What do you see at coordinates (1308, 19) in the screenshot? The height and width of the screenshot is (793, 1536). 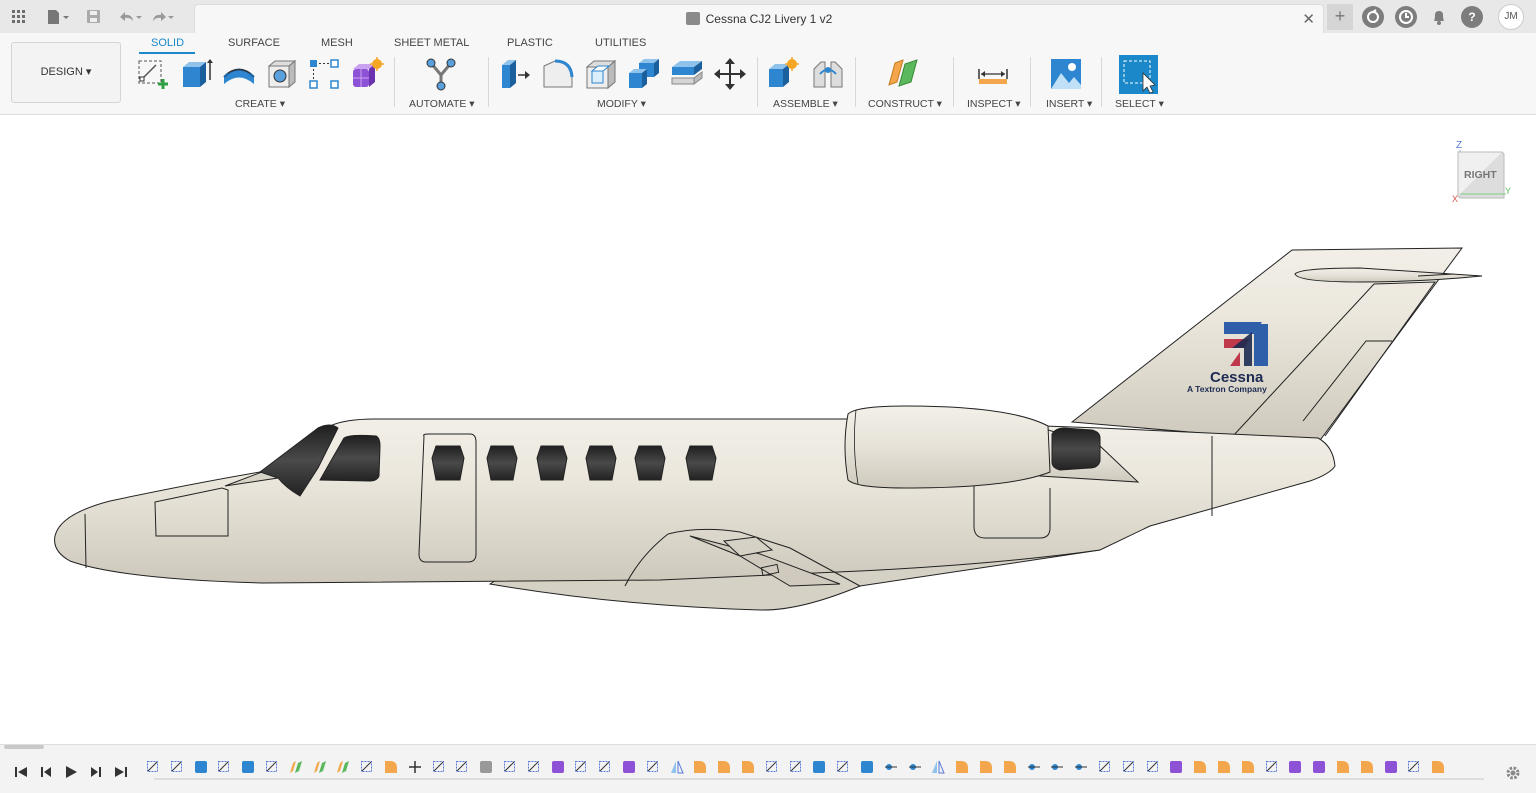 I see `close-tab-button: ✕` at bounding box center [1308, 19].